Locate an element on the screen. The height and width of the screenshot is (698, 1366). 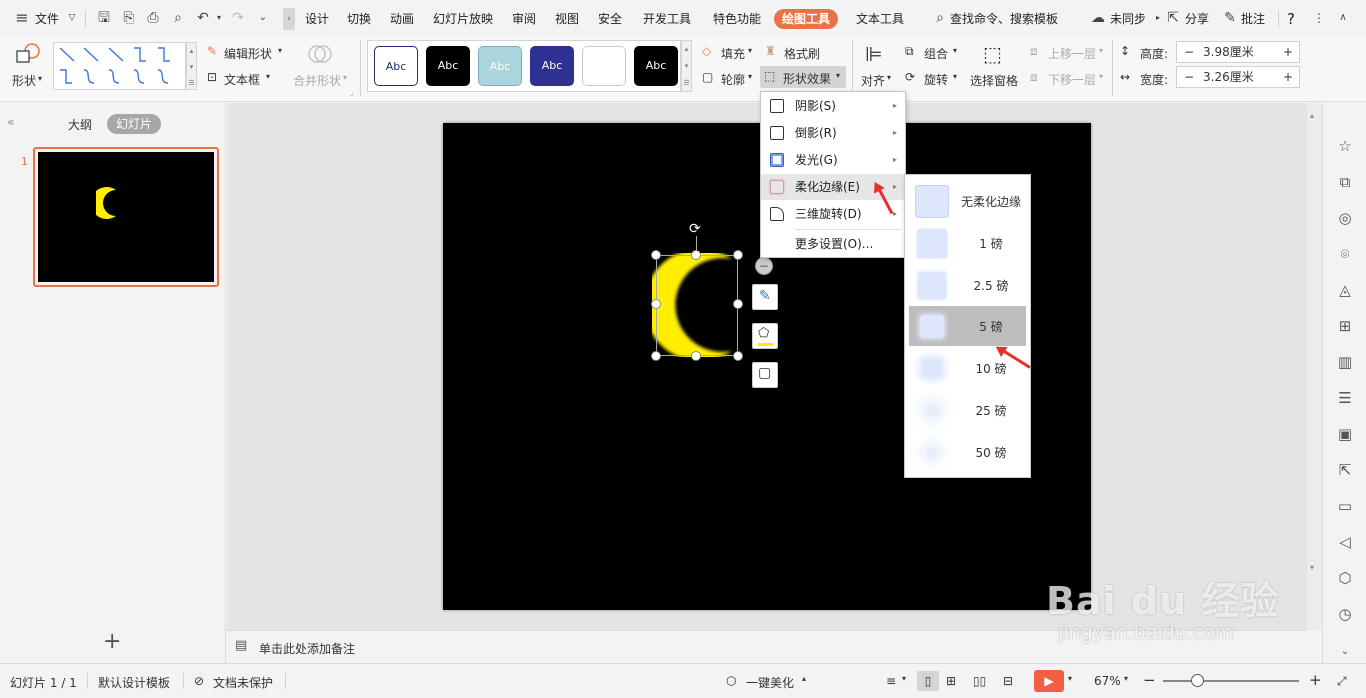
beautify-dropdown-icon: ▴ is located at coordinates (804, 678).